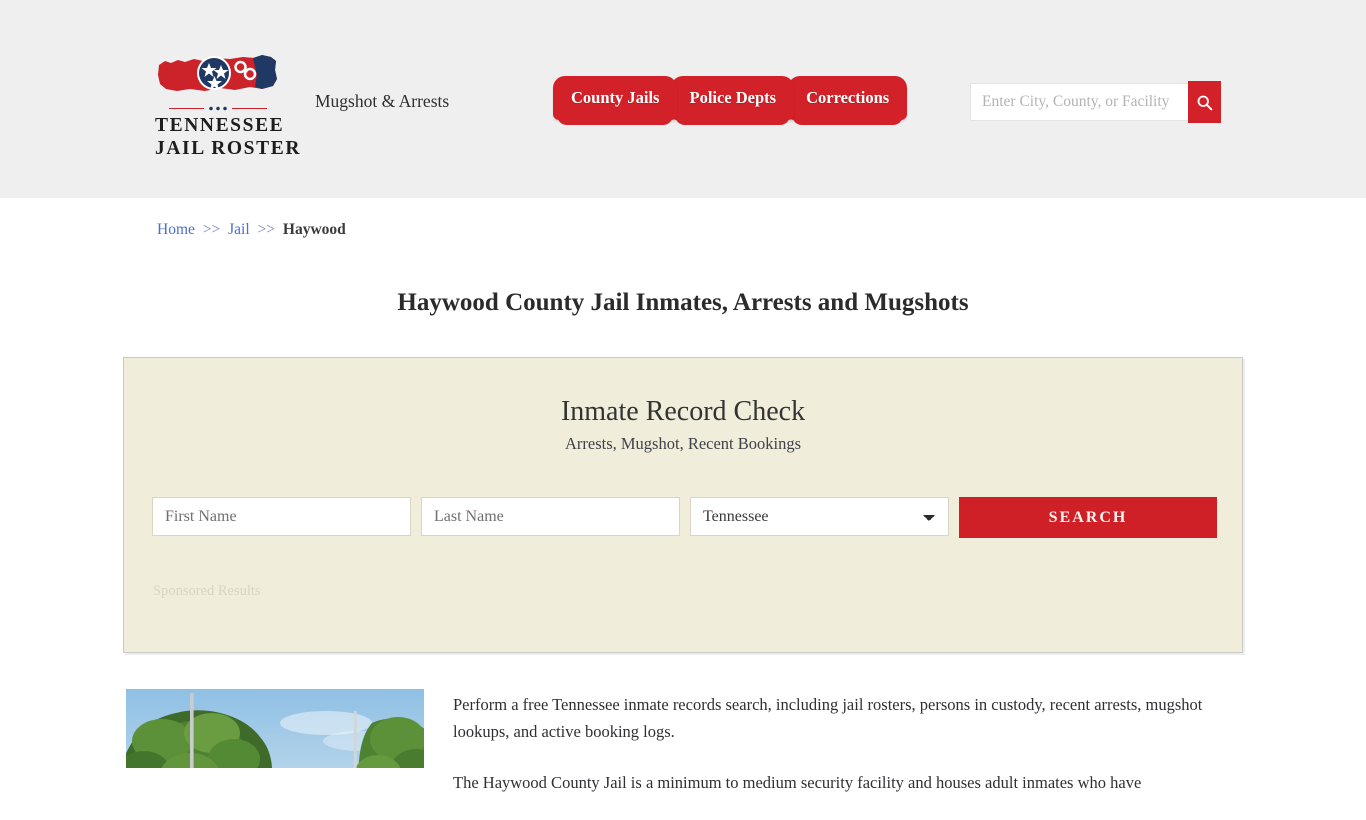  I want to click on logo-text-line2: JAIL ROSTER, so click(228, 148).